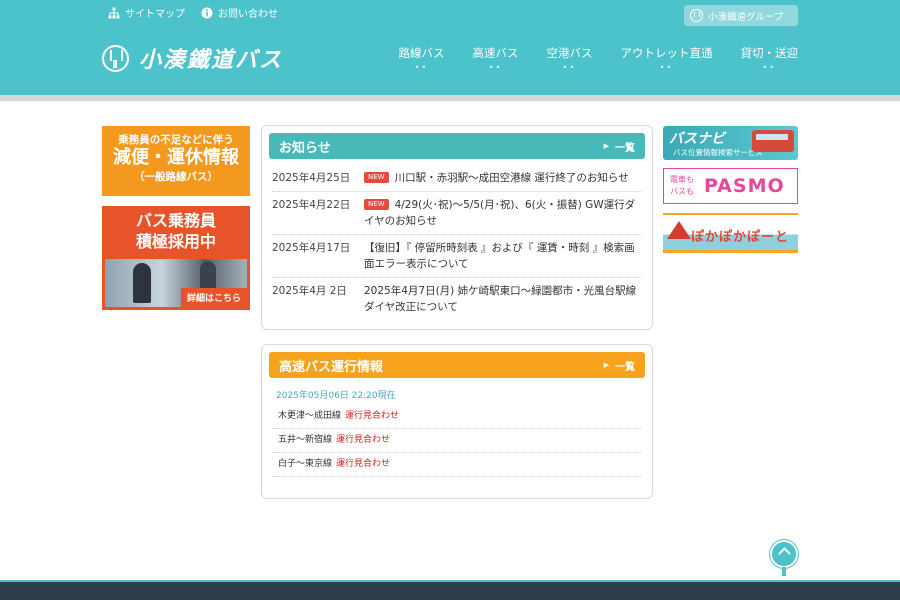  I want to click on pasmo-banner: 電車もバスも PASMO, so click(730, 186).